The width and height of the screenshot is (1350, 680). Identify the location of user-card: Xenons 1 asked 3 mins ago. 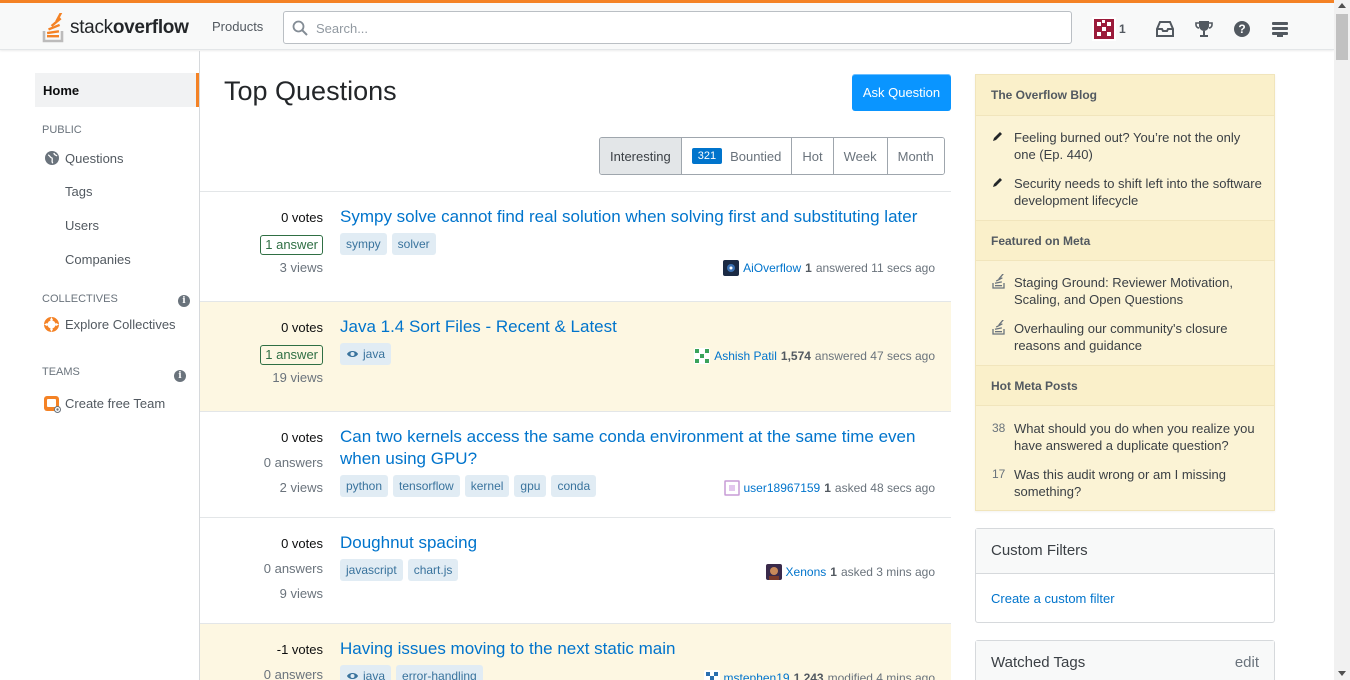
(850, 572).